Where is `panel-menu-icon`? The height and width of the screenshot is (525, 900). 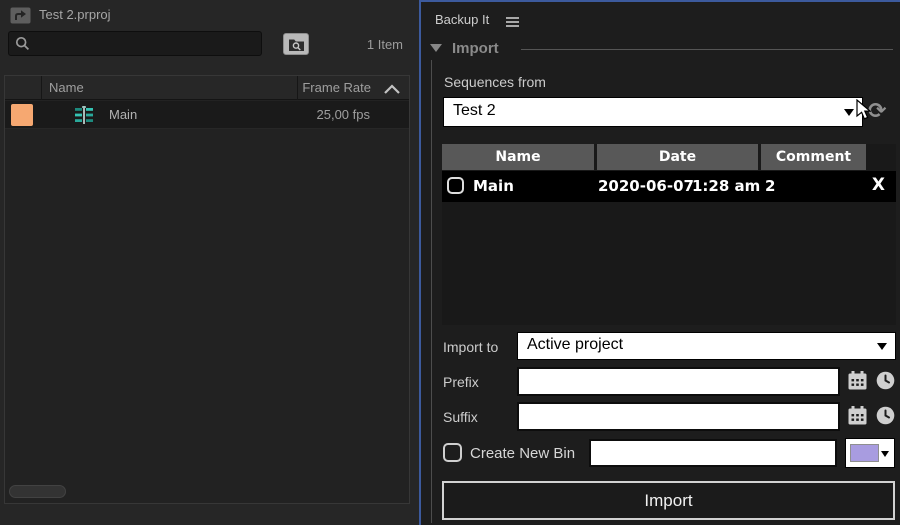
panel-menu-icon is located at coordinates (512, 22).